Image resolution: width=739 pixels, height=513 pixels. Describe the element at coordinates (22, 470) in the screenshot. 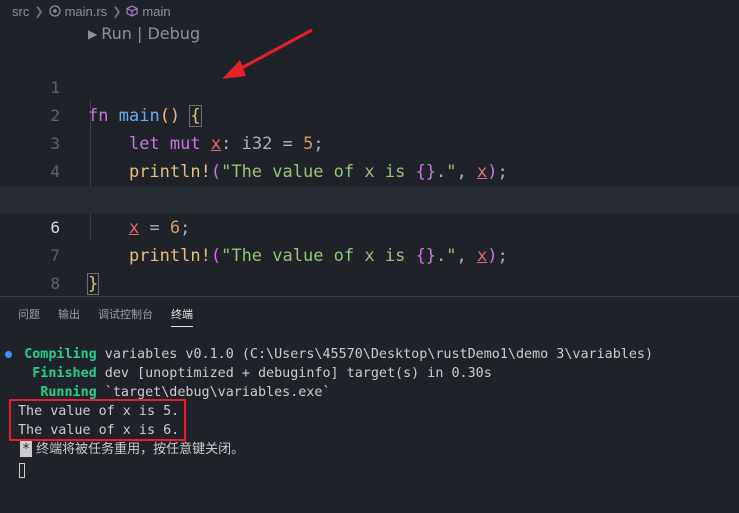

I see `terminal-cursor` at that location.